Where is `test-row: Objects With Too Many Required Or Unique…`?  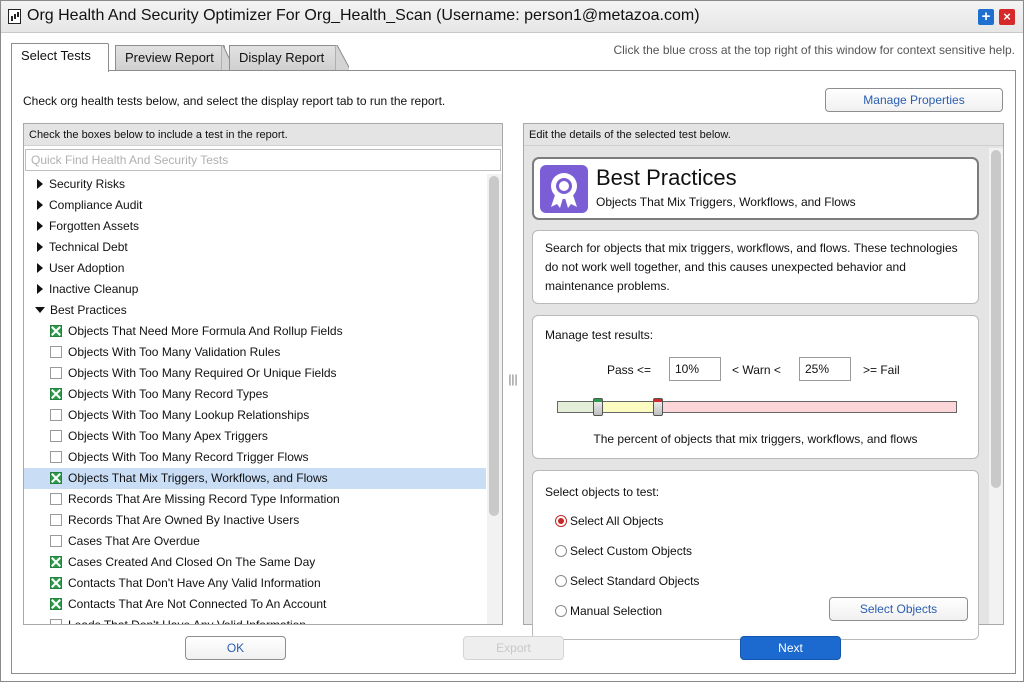
test-row: Objects With Too Many Required Or Unique… is located at coordinates (255, 373).